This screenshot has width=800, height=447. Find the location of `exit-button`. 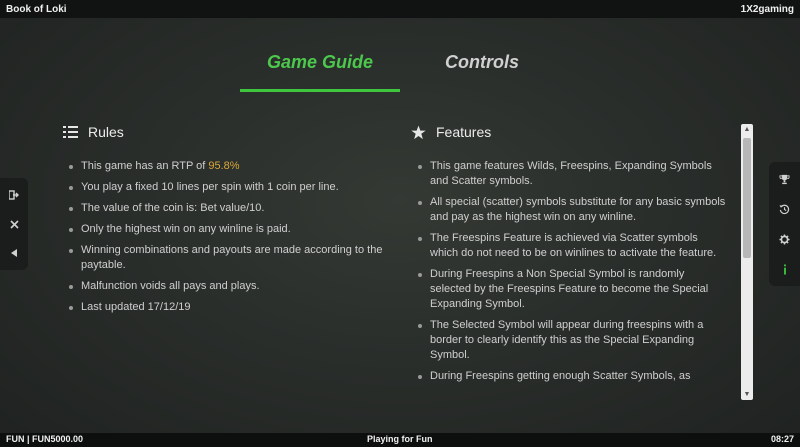

exit-button is located at coordinates (14, 195).